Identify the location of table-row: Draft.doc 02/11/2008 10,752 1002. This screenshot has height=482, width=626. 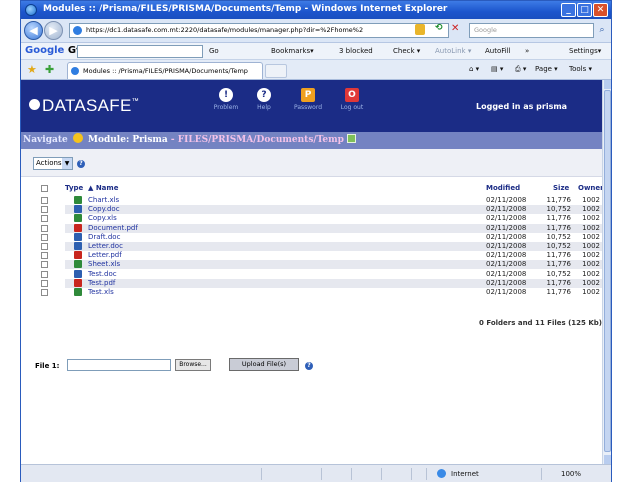
(321, 237).